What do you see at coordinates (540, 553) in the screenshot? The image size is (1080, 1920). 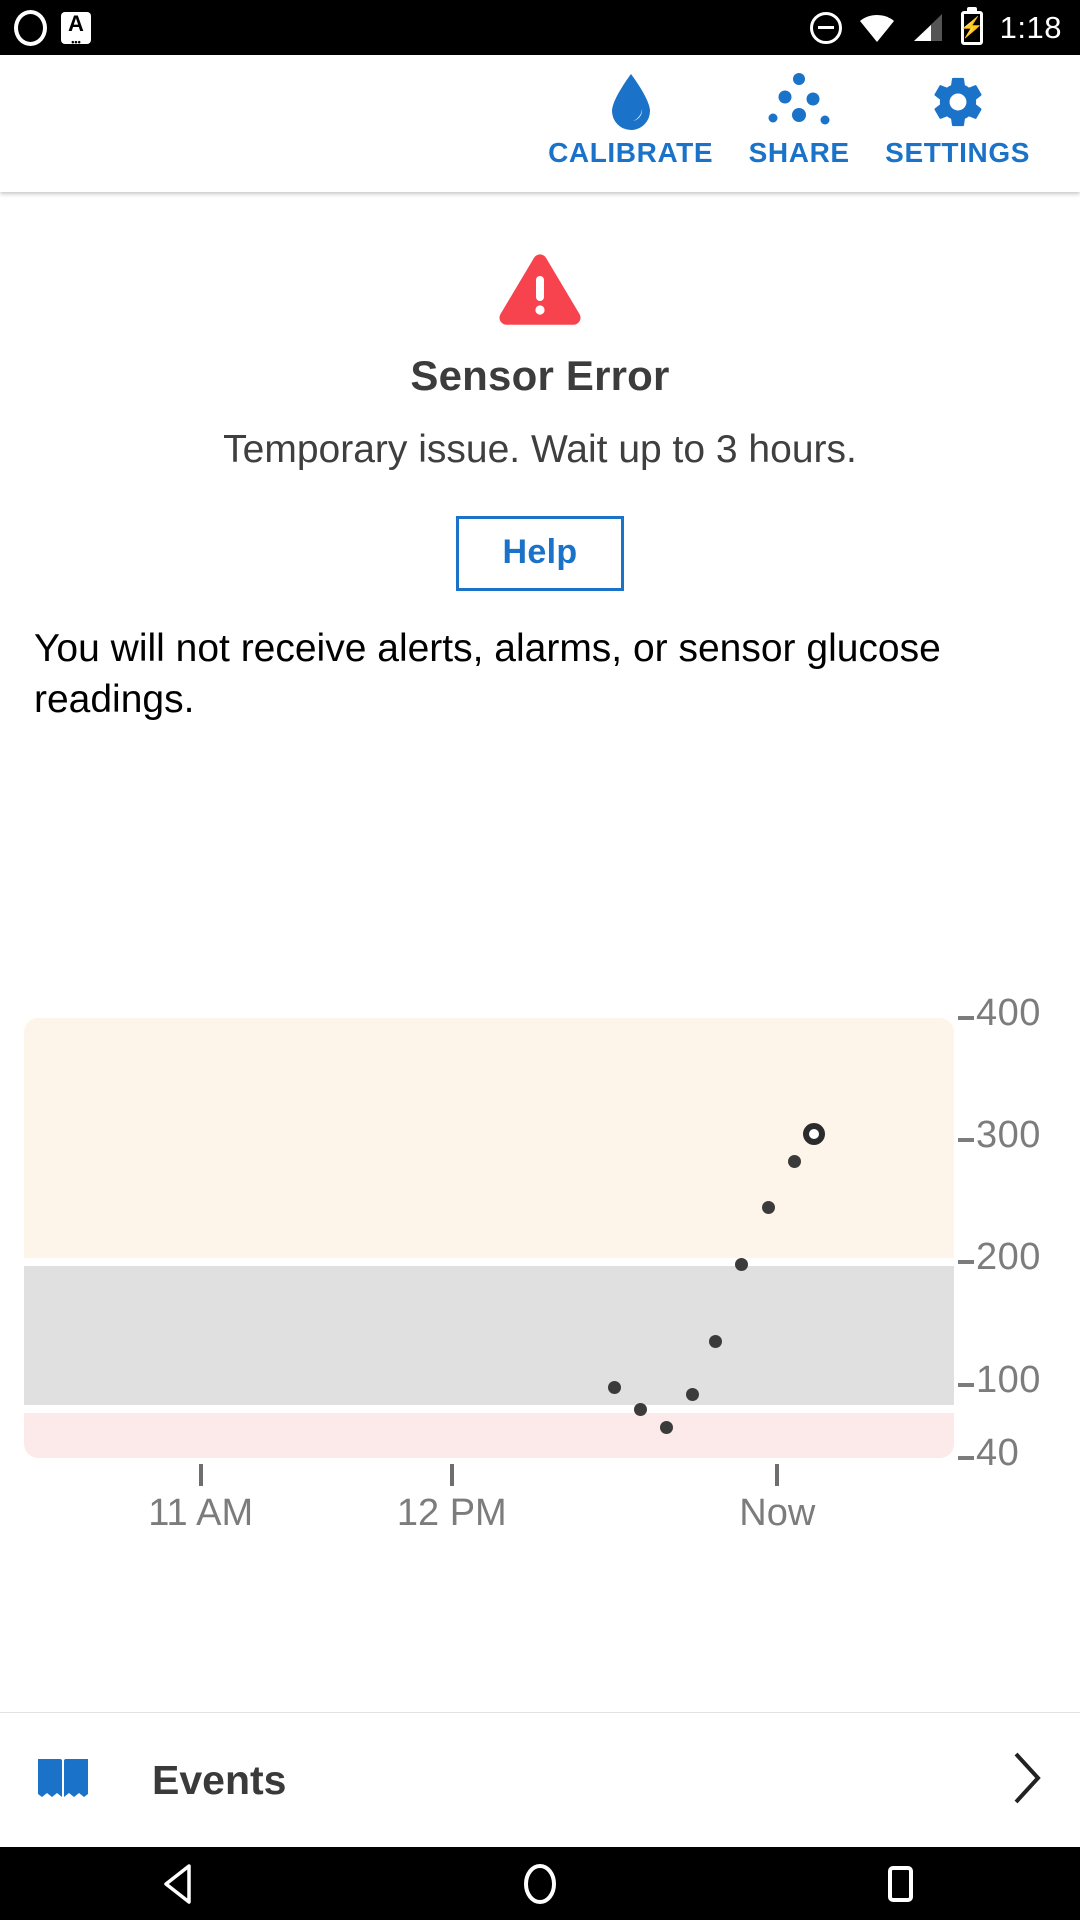 I see `help-button: Help` at bounding box center [540, 553].